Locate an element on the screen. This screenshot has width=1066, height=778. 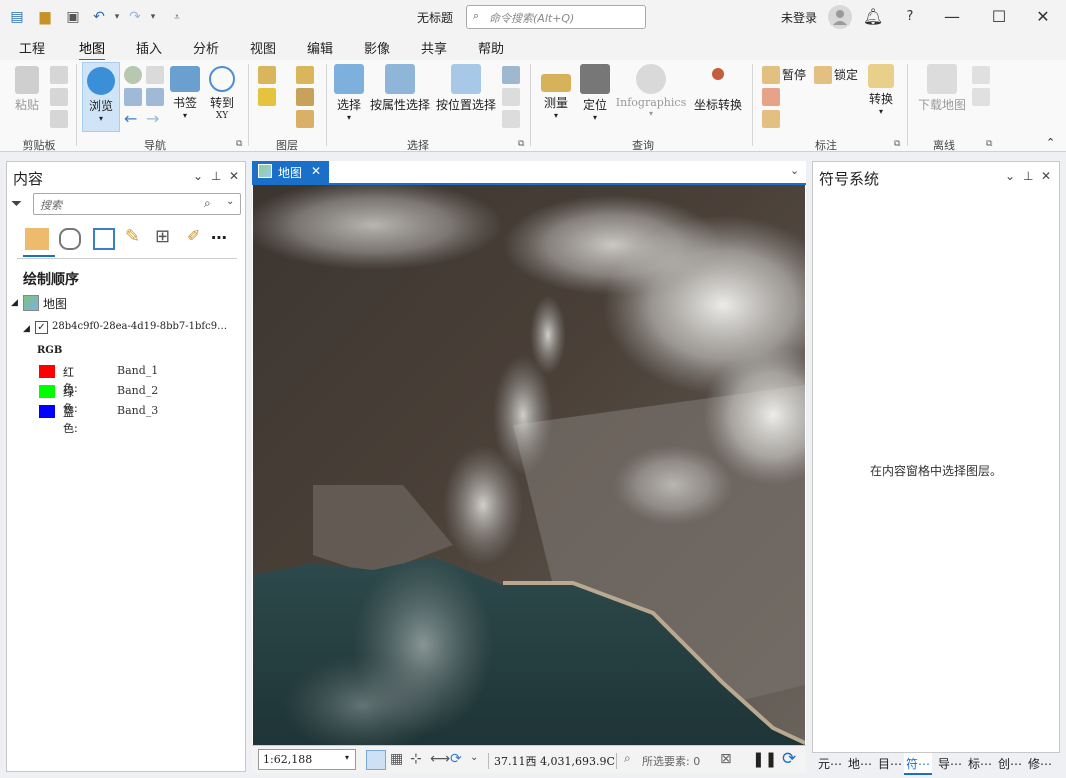
grid-icon: ▦ is located at coordinates (396, 759).